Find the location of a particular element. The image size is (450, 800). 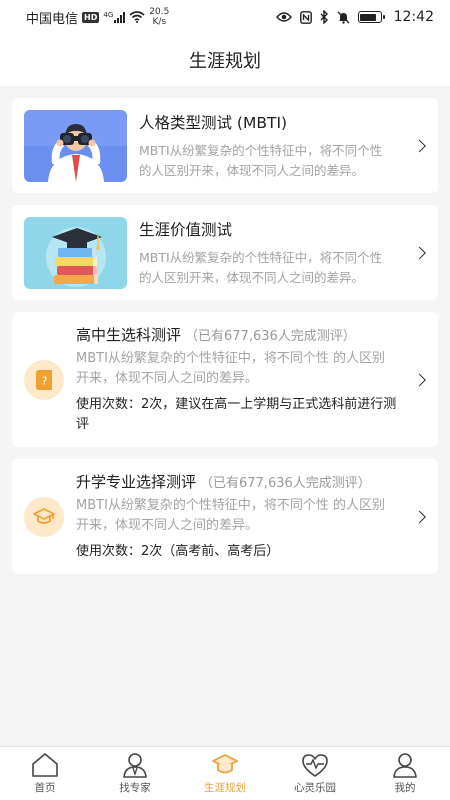

bottom-nav: 首页 找专家 生涯规划 心灵乐园 我的 is located at coordinates (225, 773).